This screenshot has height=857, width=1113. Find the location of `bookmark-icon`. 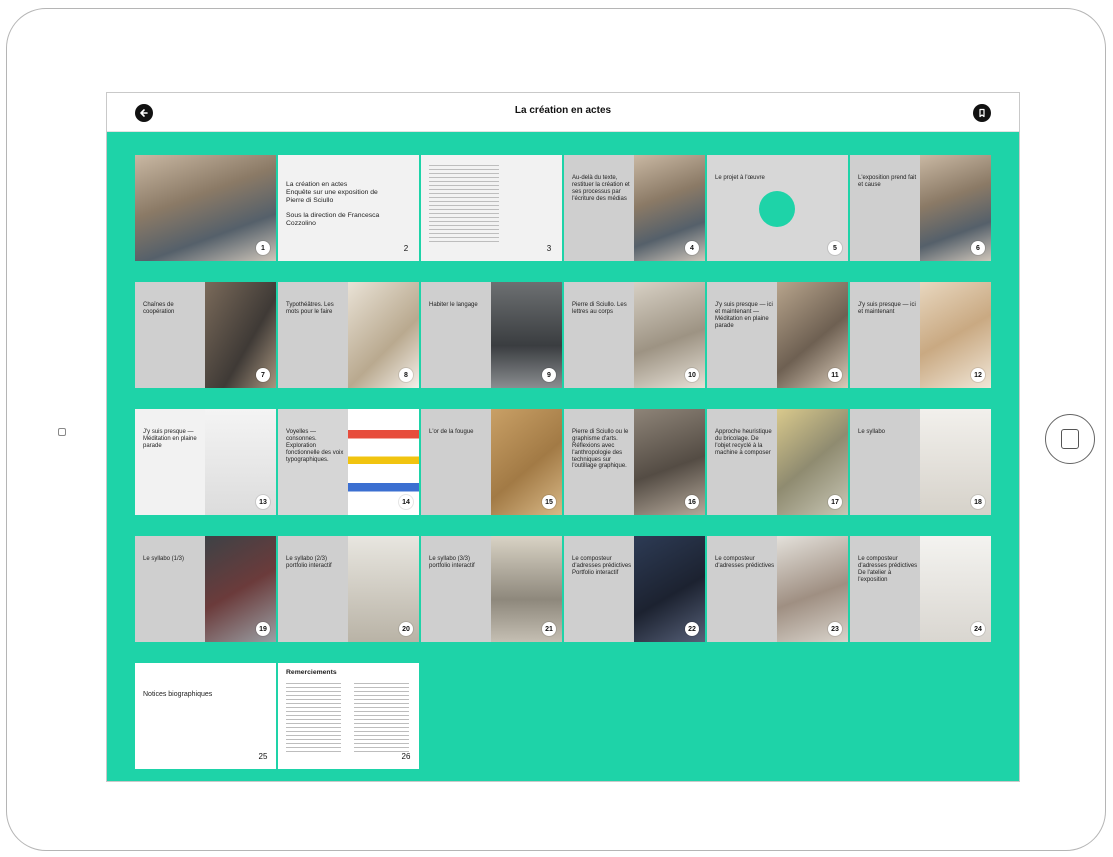

bookmark-icon is located at coordinates (982, 113).